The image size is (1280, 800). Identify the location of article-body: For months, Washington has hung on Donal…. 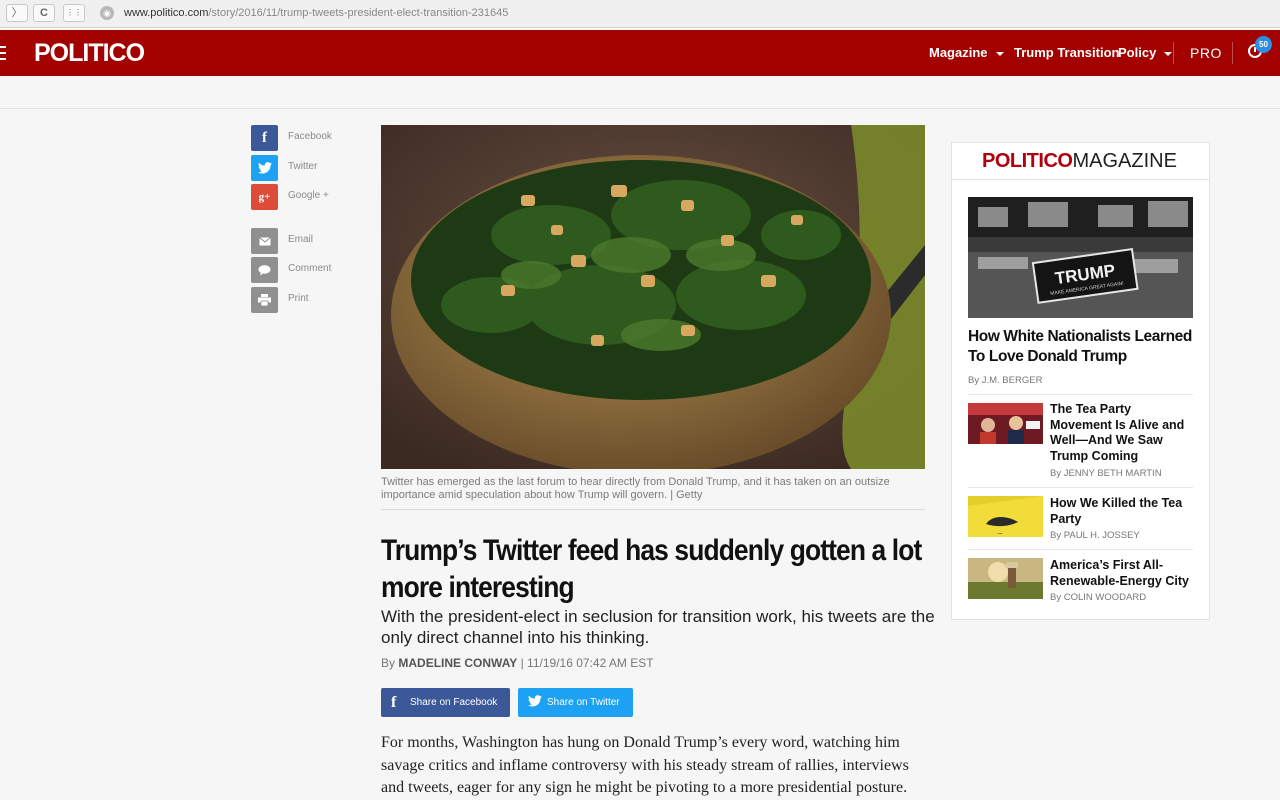
(645, 765).